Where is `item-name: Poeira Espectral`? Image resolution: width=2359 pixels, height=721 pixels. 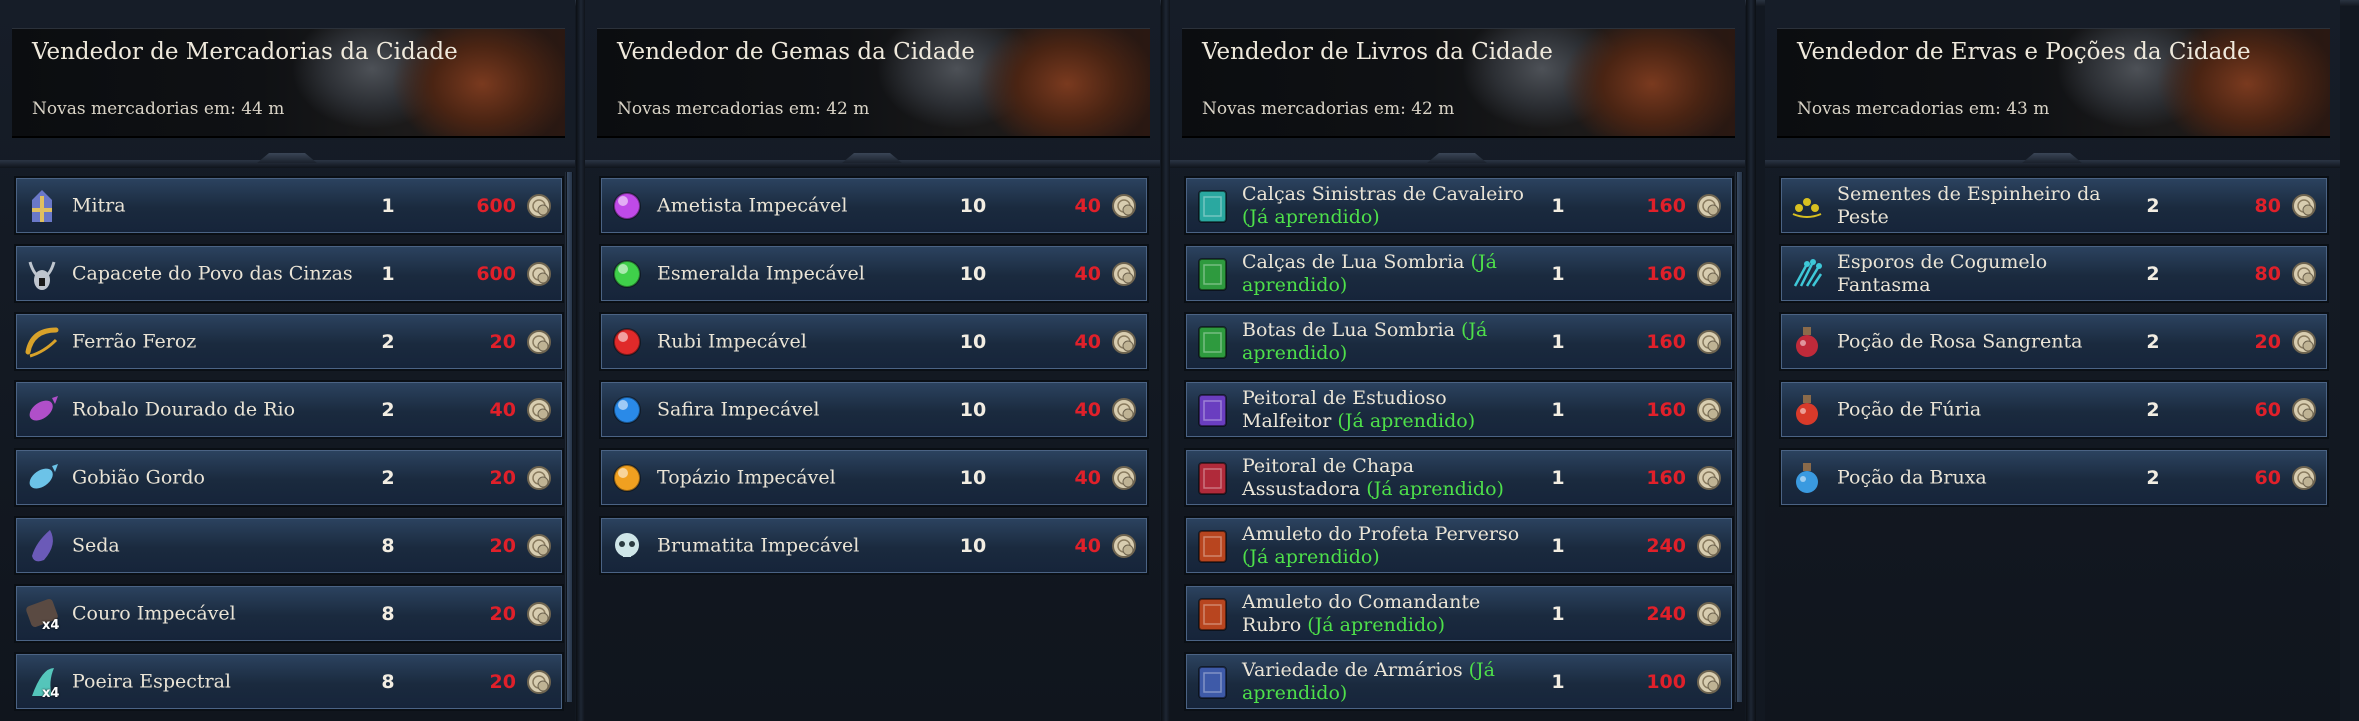
item-name: Poeira Espectral is located at coordinates (214, 681).